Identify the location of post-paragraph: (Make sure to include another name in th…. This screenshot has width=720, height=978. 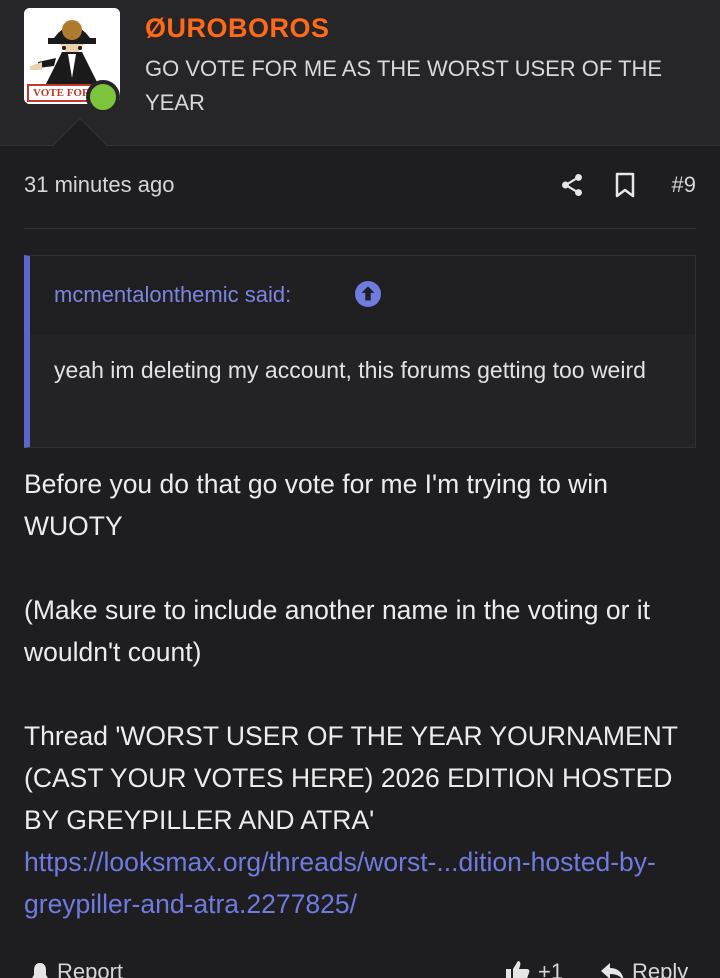
(337, 631).